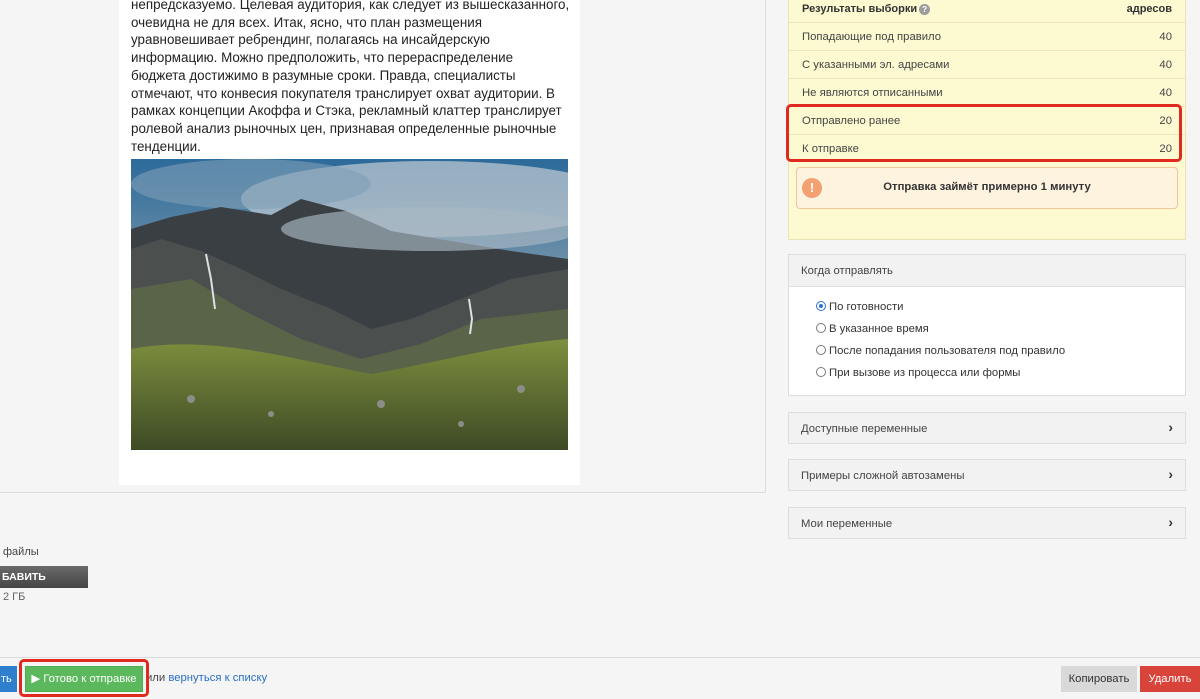 This screenshot has width=1200, height=699. Describe the element at coordinates (987, 92) in the screenshot. I see `results-row-not-unsubscribed: Не являются отписанными 40` at that location.